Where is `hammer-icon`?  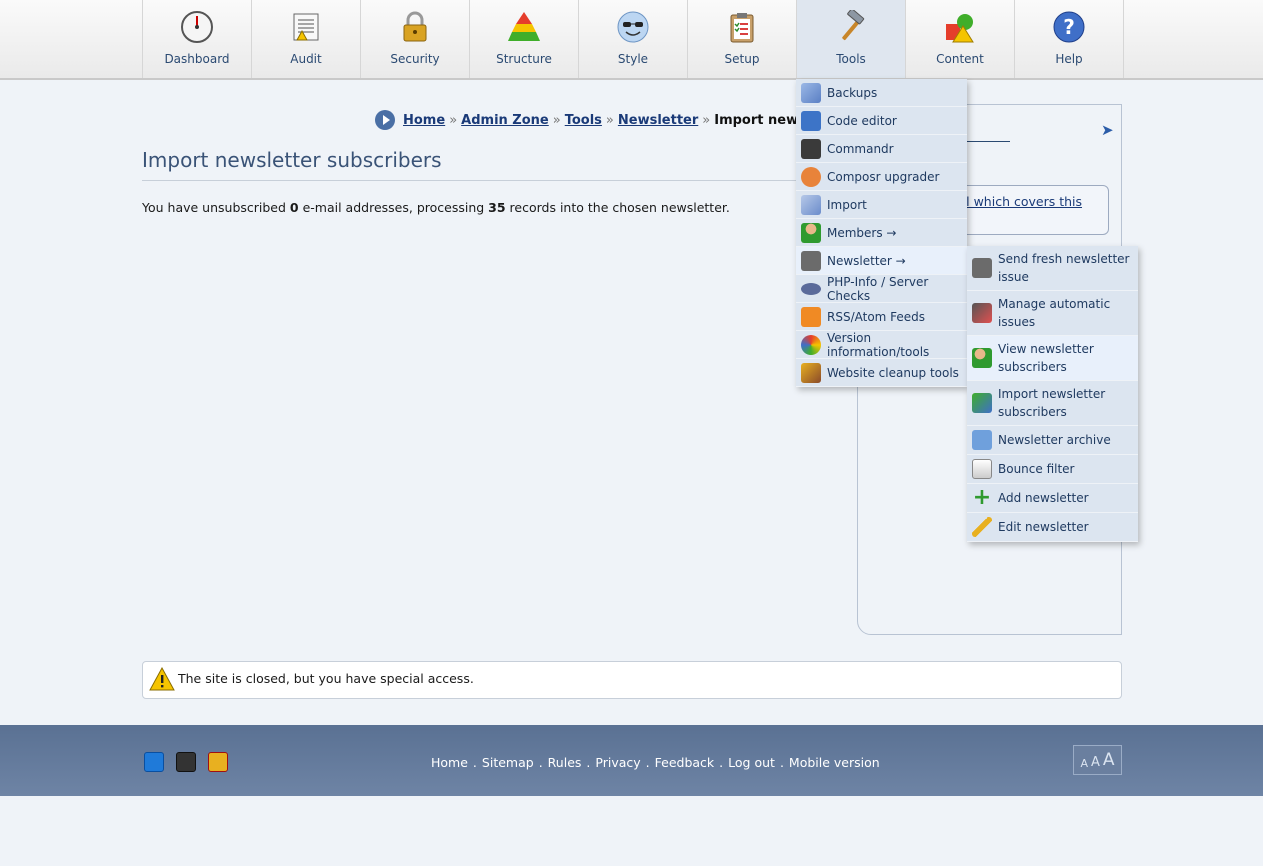
hammer-icon is located at coordinates (853, 25).